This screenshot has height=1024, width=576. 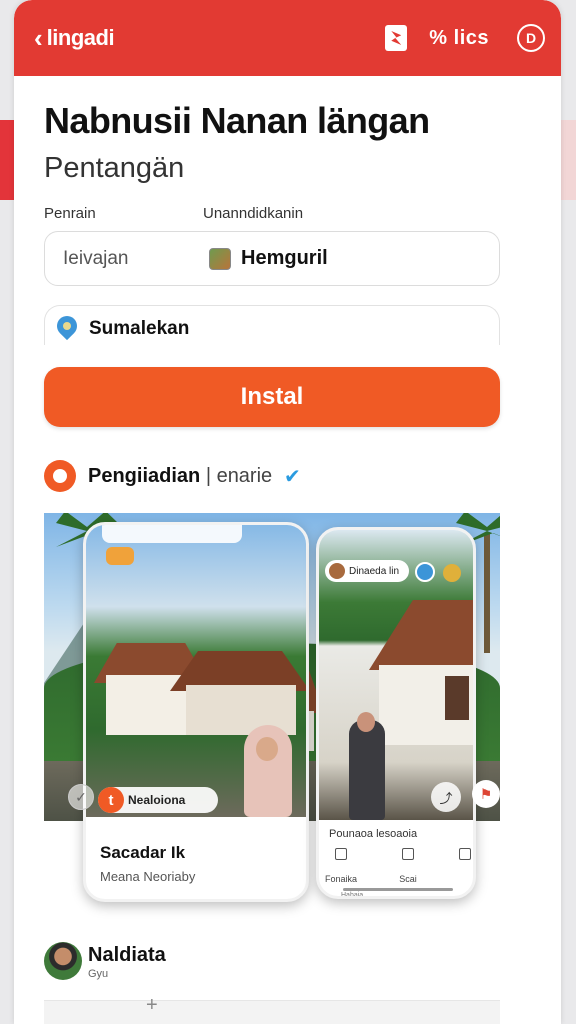 I want to click on power-icon: D, so click(x=531, y=38).